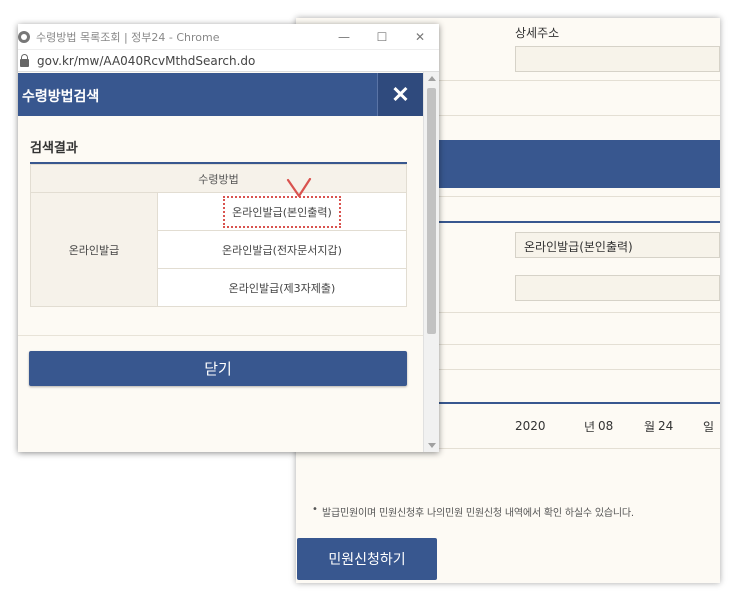 Image resolution: width=738 pixels, height=601 pixels. What do you see at coordinates (478, 513) in the screenshot?
I see `notice-text: 발급민원이며 민원신청후 나의민원 민원신청 내역에서 확인 하실수 있습니다.` at bounding box center [478, 513].